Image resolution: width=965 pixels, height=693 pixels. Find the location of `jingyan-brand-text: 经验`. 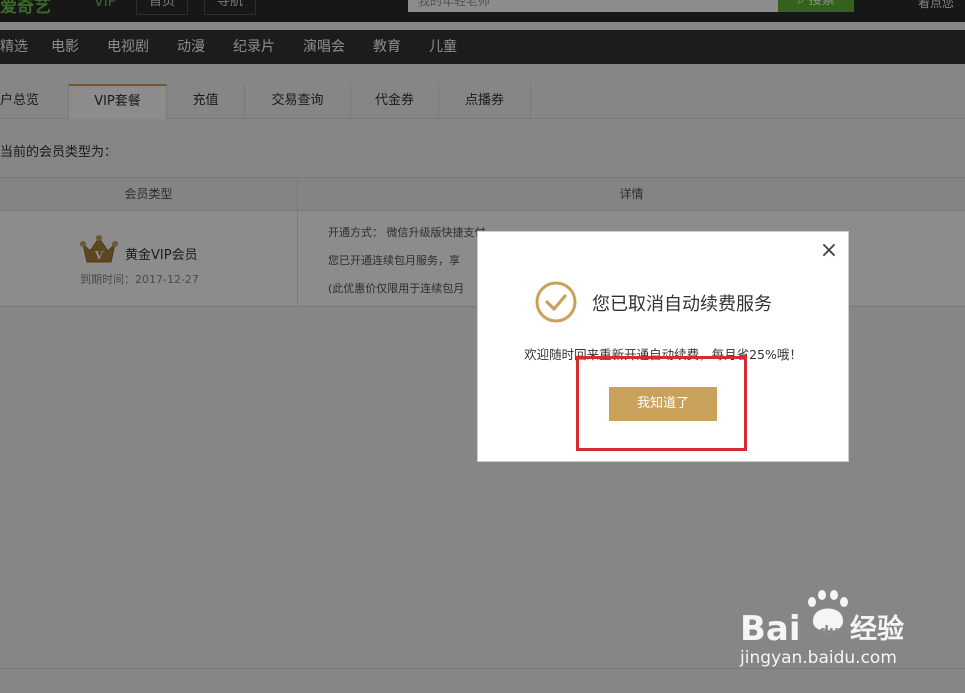

jingyan-brand-text: 经验 is located at coordinates (877, 629).